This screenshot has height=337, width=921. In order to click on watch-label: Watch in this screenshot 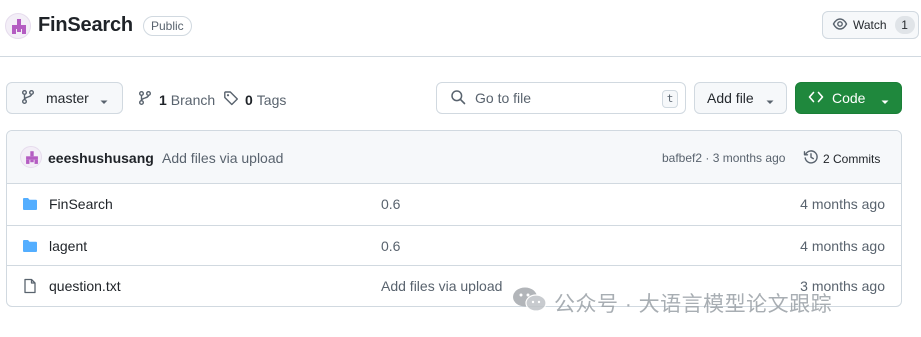, I will do `click(870, 25)`.